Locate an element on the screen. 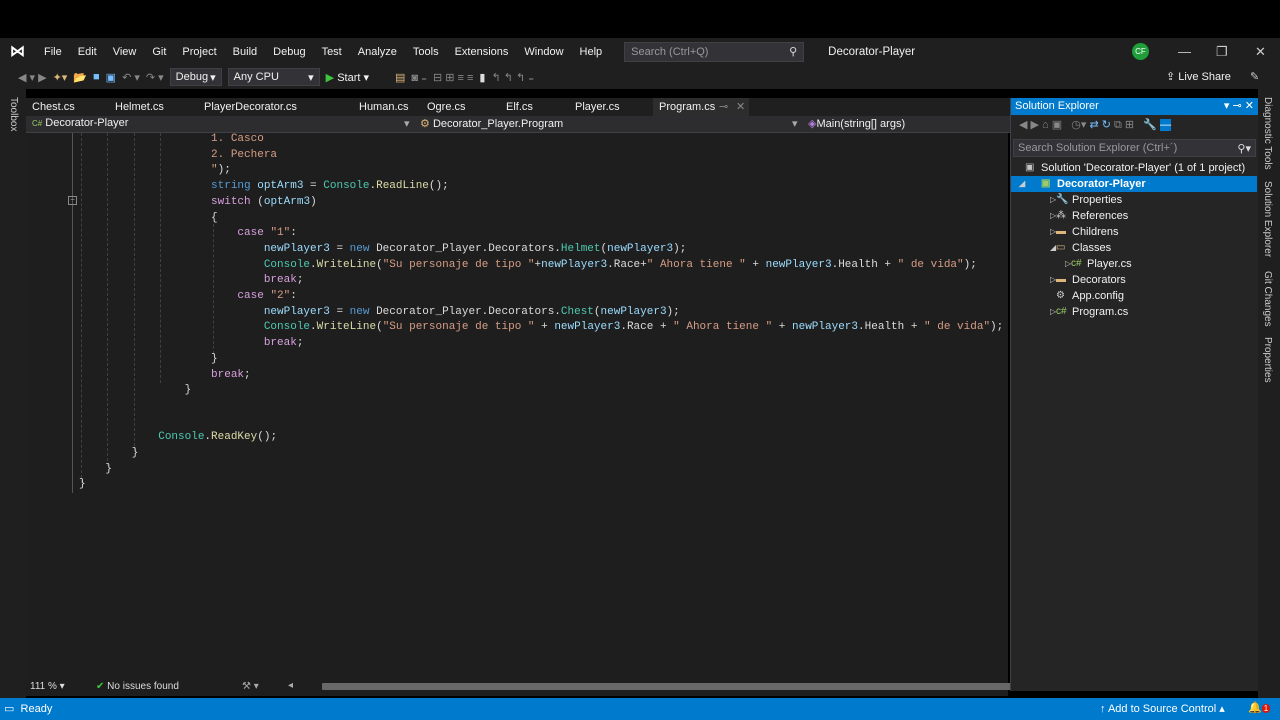  tab-program: Program.cs ⊸ ✕ is located at coordinates (701, 107).